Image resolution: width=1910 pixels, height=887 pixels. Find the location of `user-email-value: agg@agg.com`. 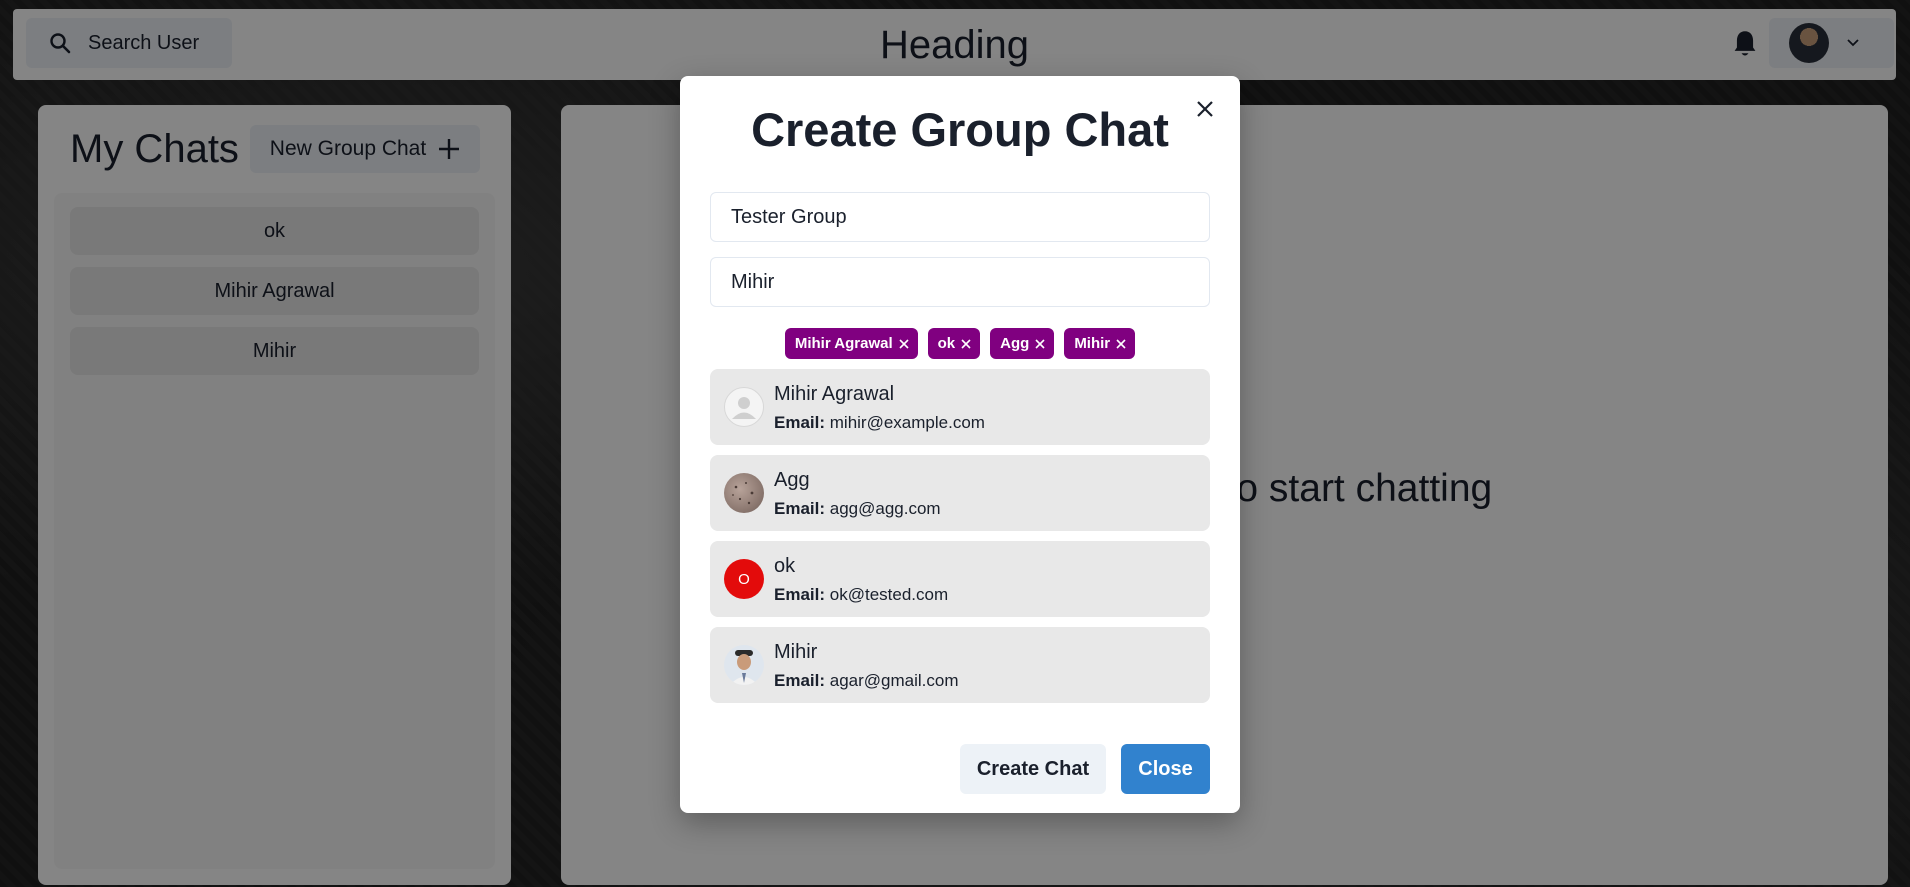

user-email-value: agg@agg.com is located at coordinates (885, 508).